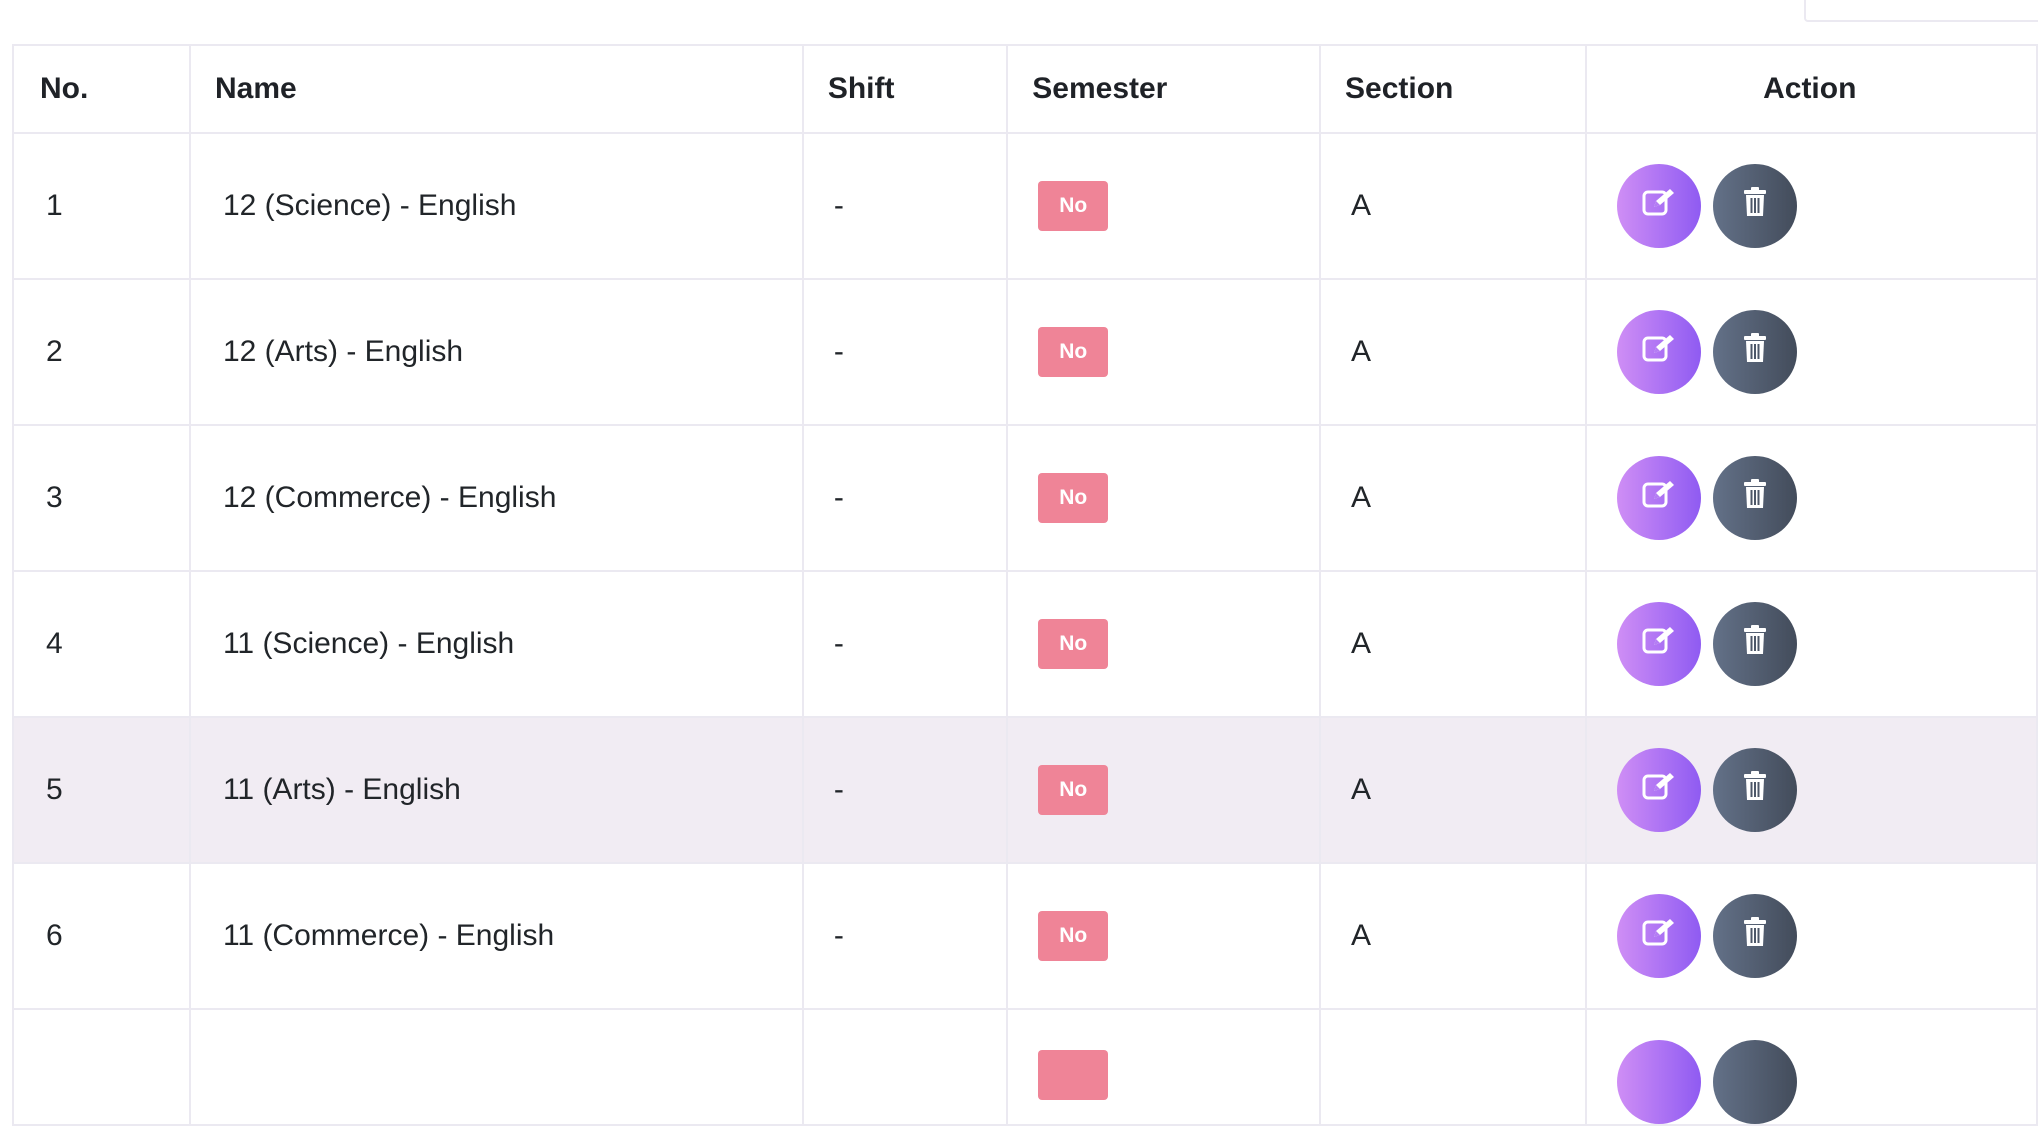  Describe the element at coordinates (1453, 1067) in the screenshot. I see `cell-section` at that location.